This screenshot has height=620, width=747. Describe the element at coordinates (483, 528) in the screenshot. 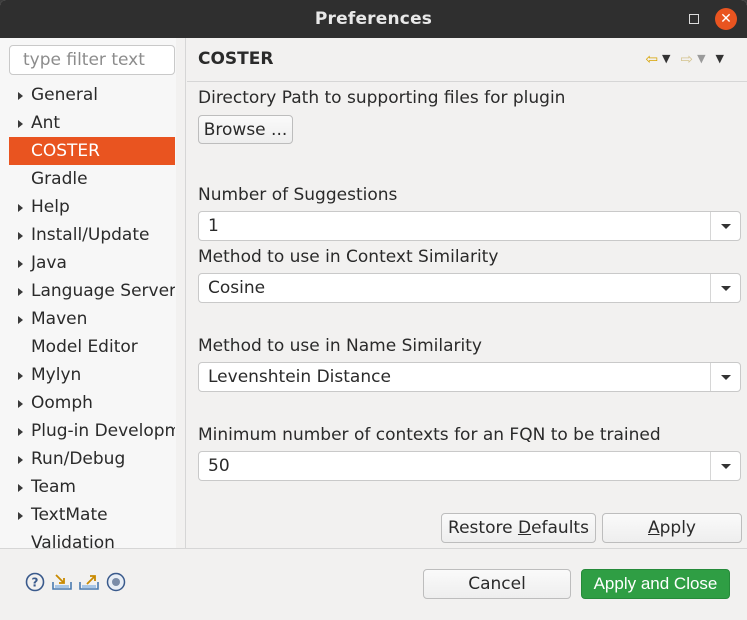

I see `restore-defaults-label-pre: Restore` at that location.